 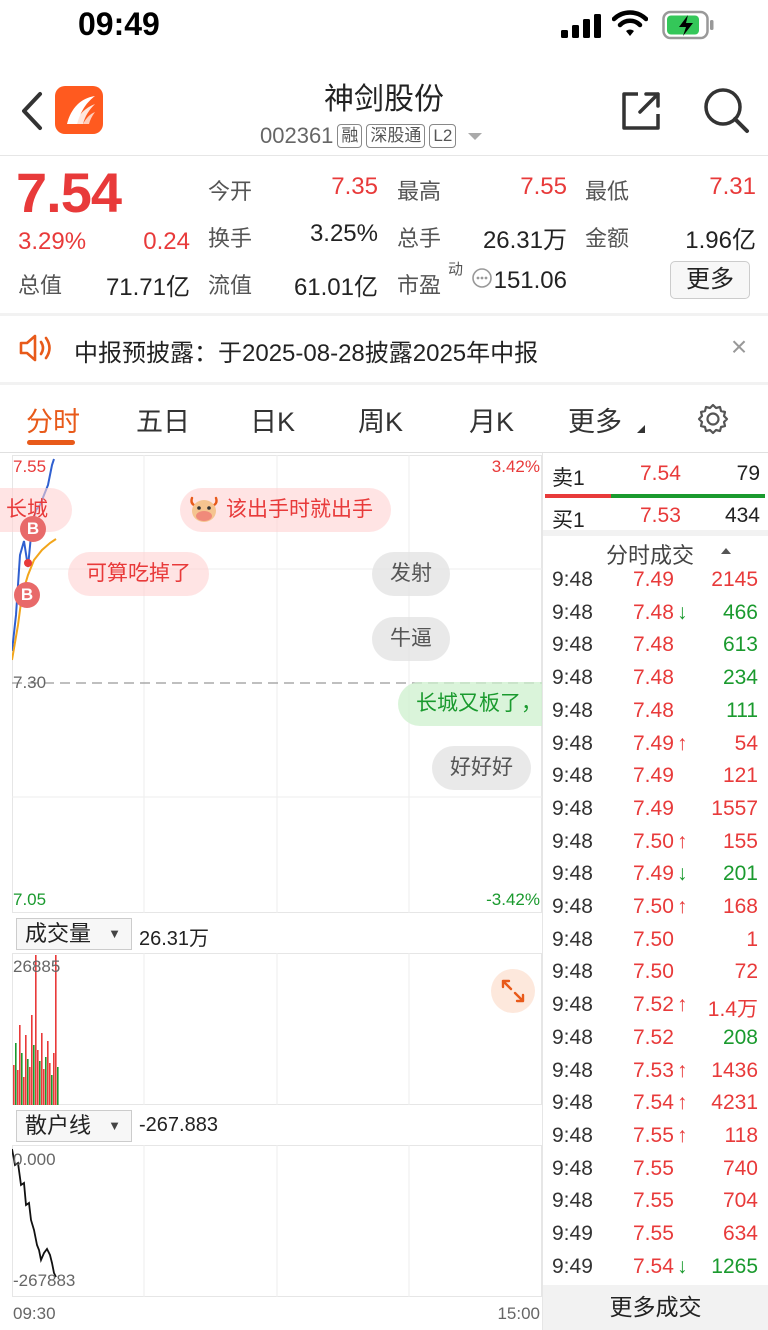 I want to click on panel-divider, so click(x=542, y=891).